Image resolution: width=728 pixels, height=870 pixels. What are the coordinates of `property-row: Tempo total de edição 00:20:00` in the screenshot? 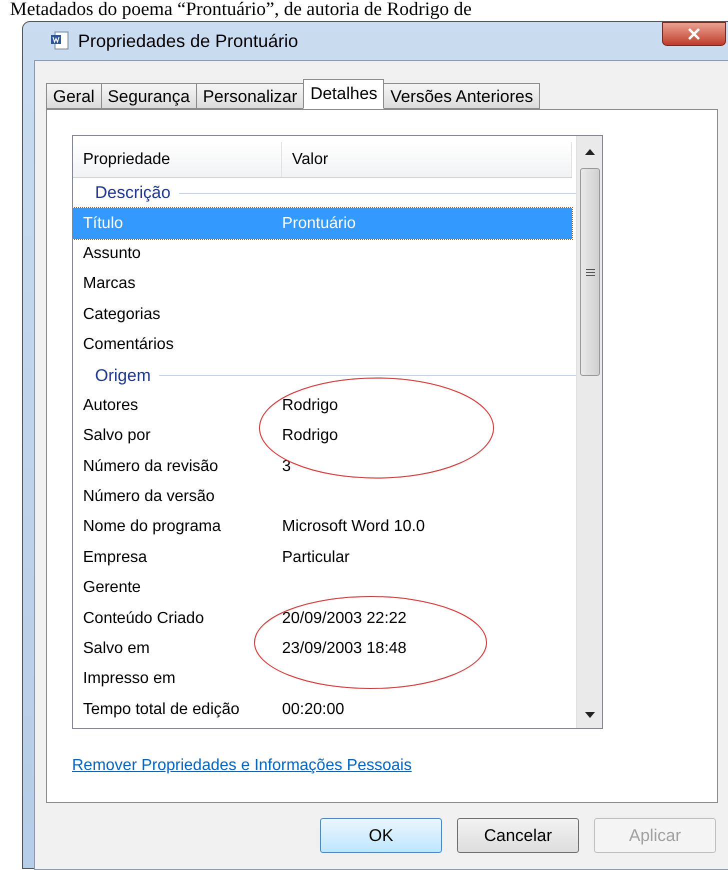 It's located at (322, 710).